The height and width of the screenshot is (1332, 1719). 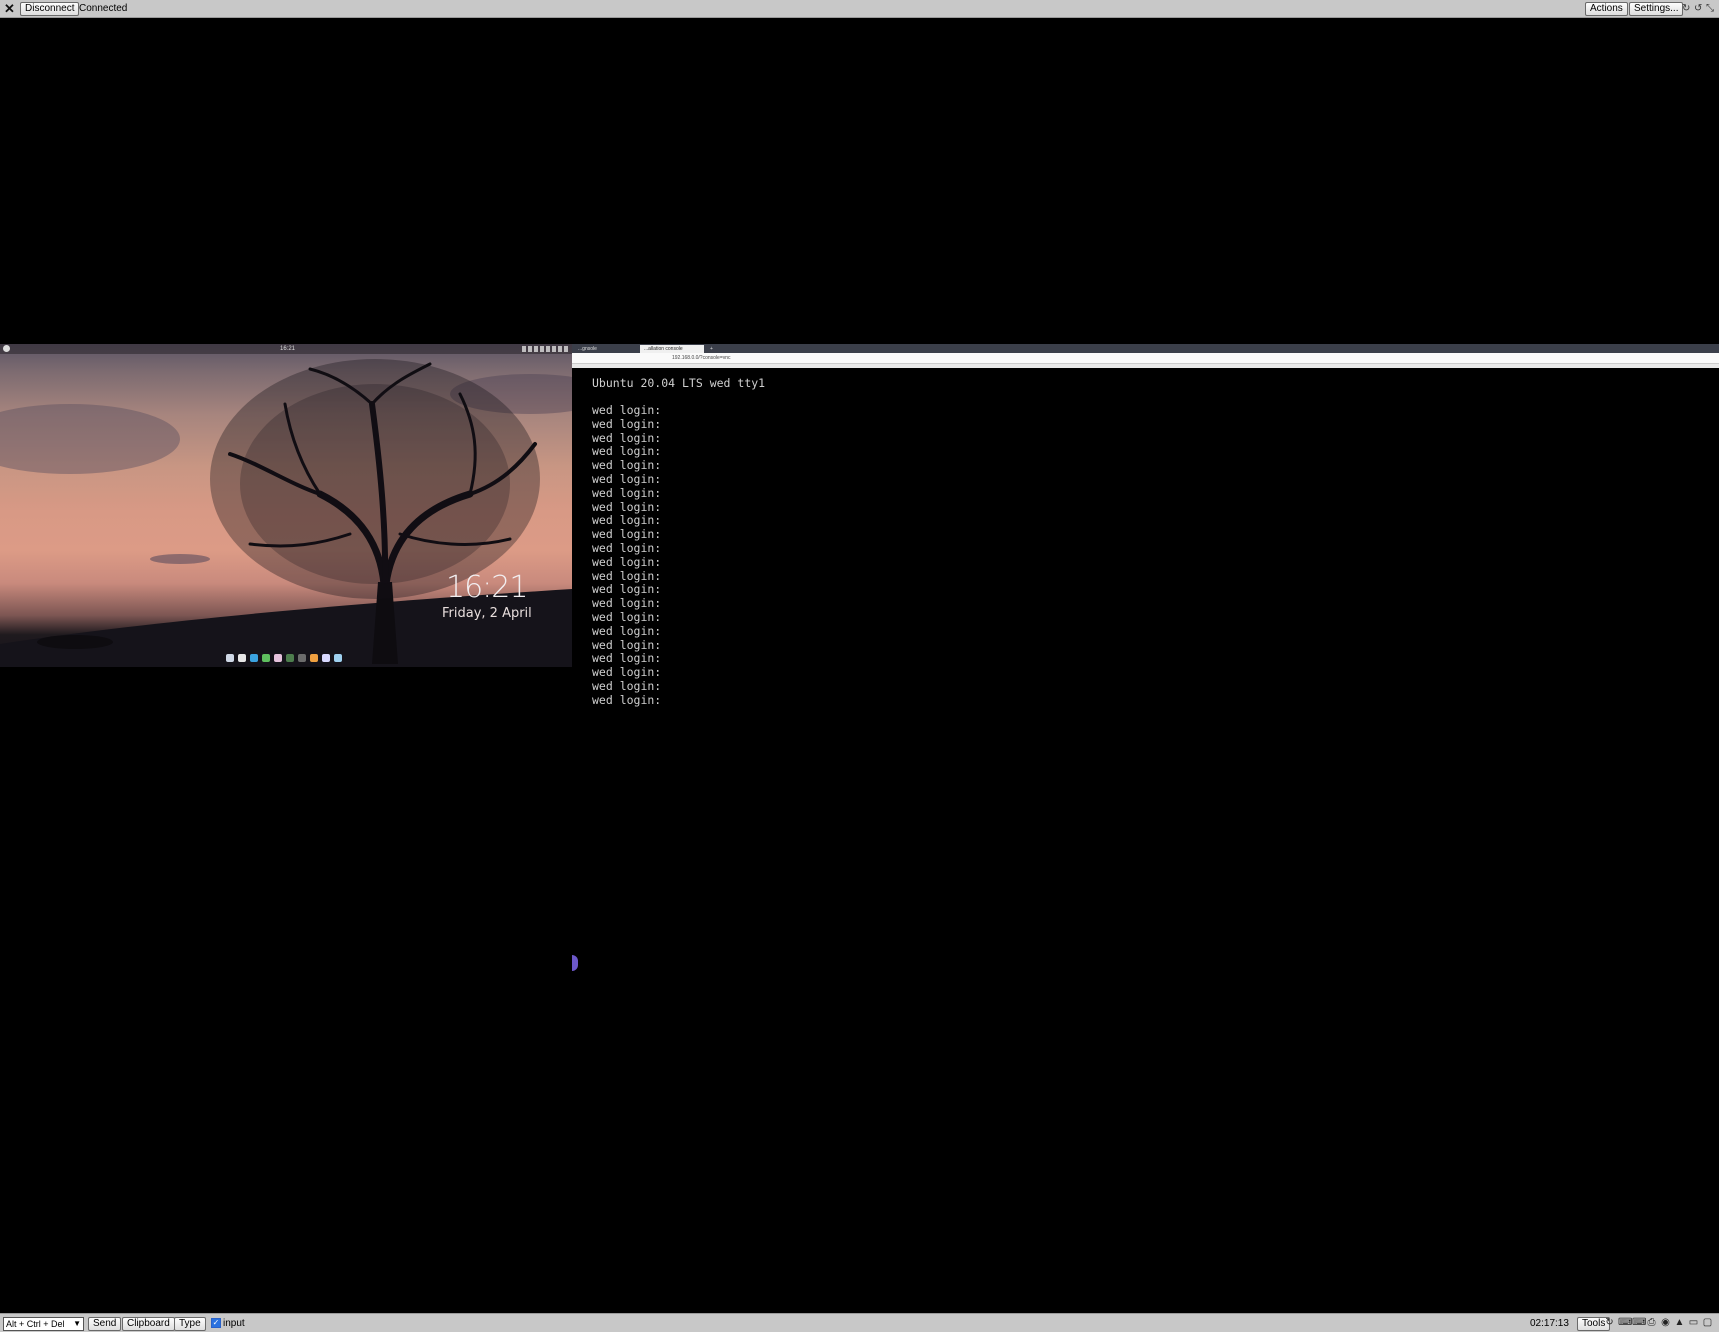 I want to click on input-checkbox-label: input, so click(x=234, y=1323).